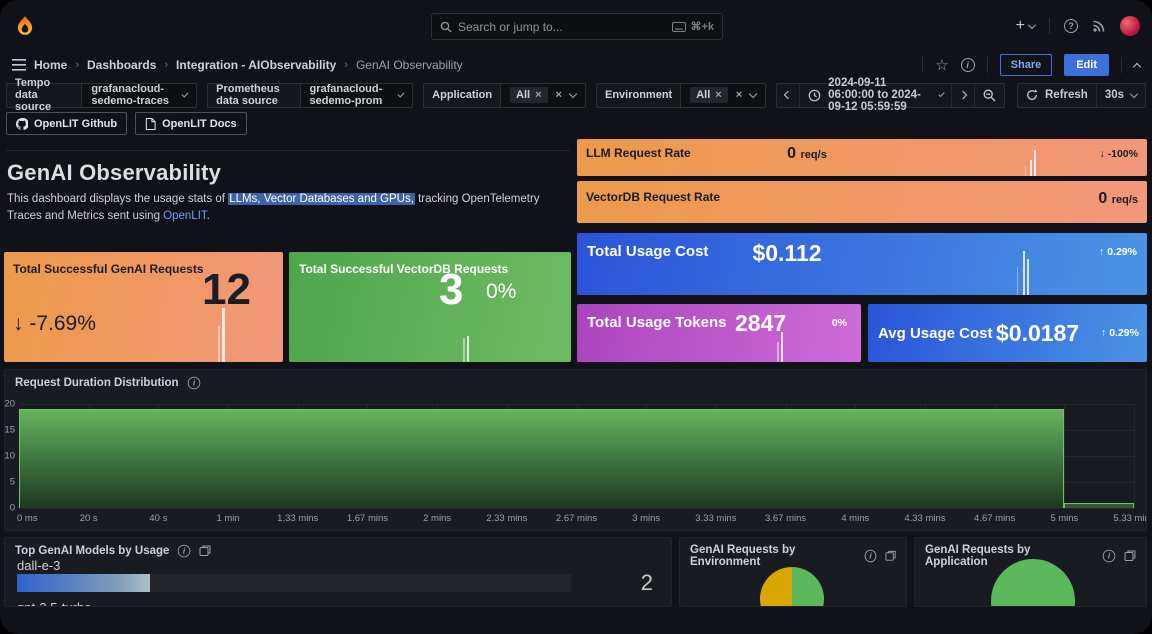 This screenshot has height=634, width=1152. I want to click on y-axis-tick: 20, so click(9, 404).